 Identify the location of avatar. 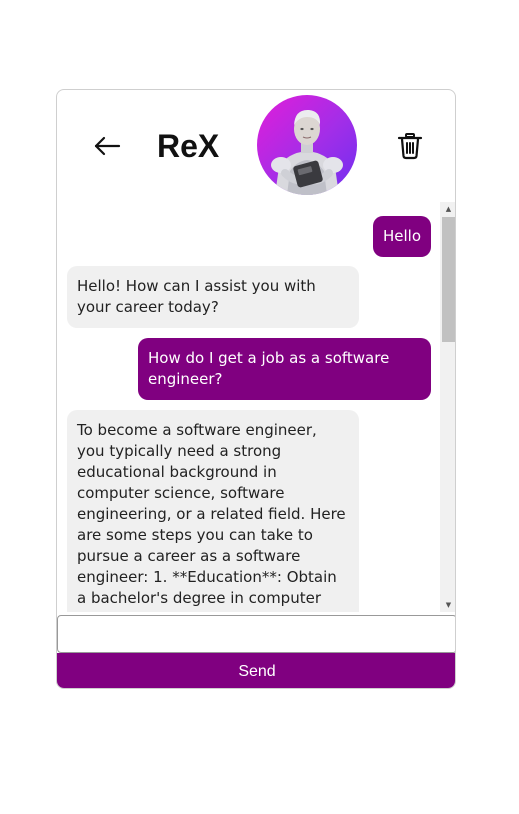
(307, 145).